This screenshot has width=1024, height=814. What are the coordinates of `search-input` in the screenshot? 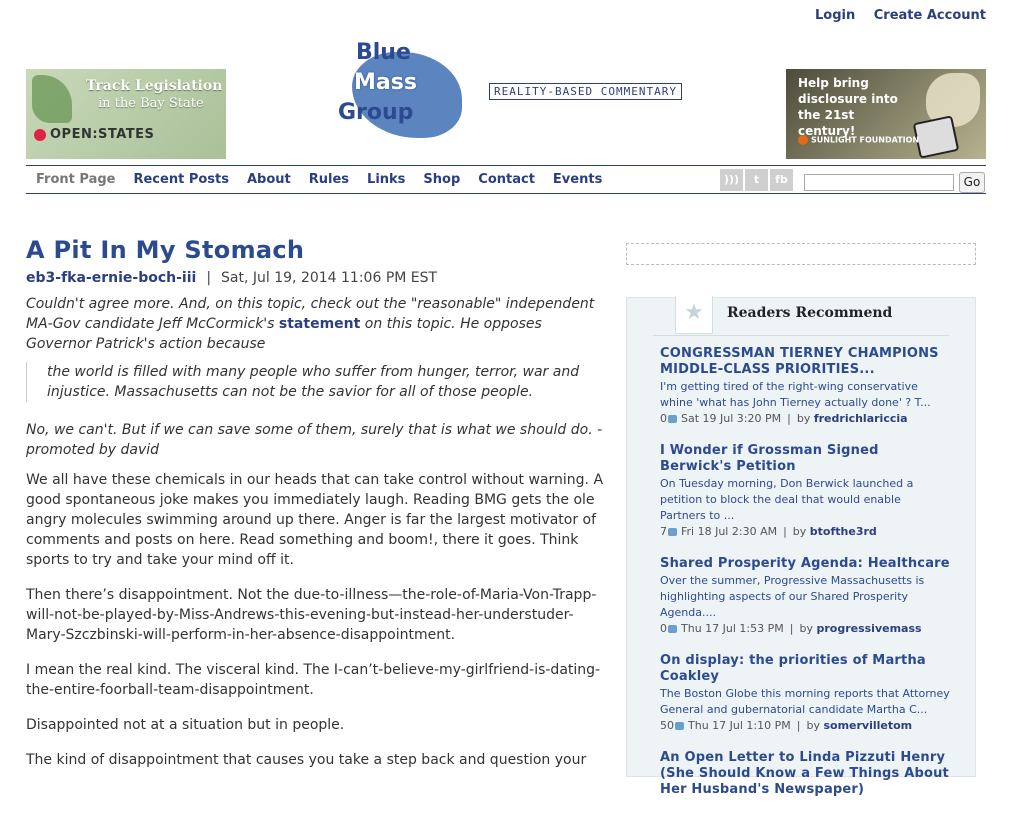 It's located at (879, 182).